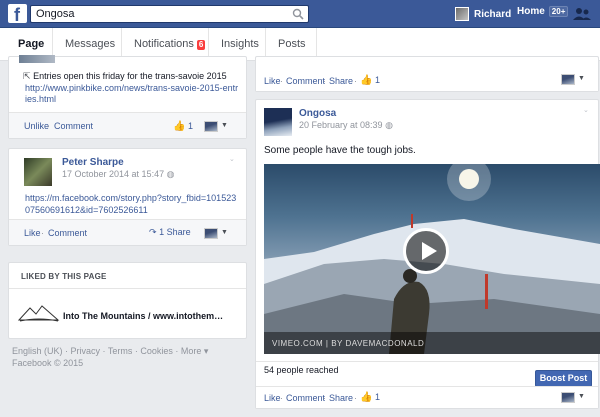 Image resolution: width=600 pixels, height=417 pixels. What do you see at coordinates (17, 14) in the screenshot?
I see `facebook-logo-icon: f` at bounding box center [17, 14].